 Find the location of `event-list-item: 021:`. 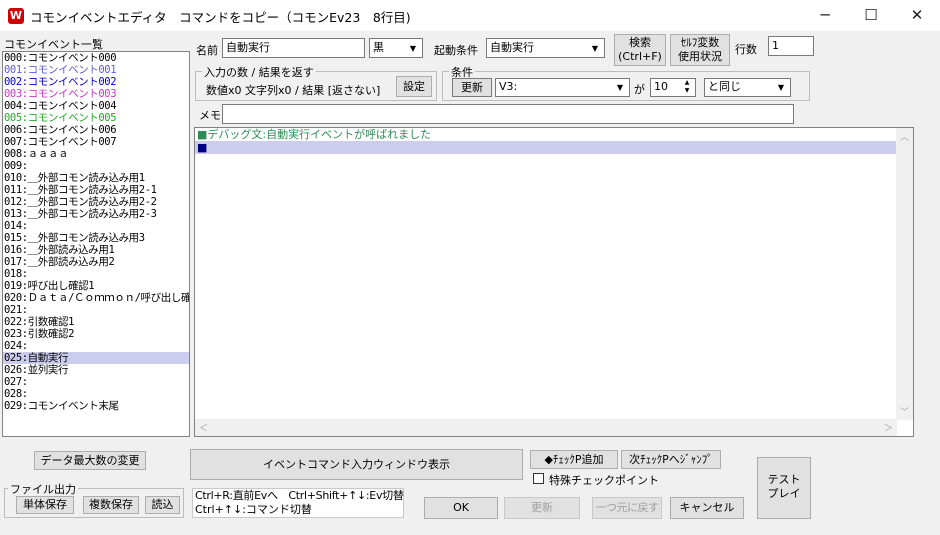

event-list-item: 021: is located at coordinates (96, 310).